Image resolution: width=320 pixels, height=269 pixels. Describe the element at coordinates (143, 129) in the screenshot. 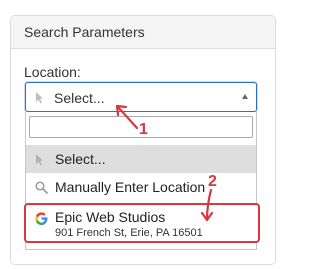

I see `annotation-step-1: 1` at that location.